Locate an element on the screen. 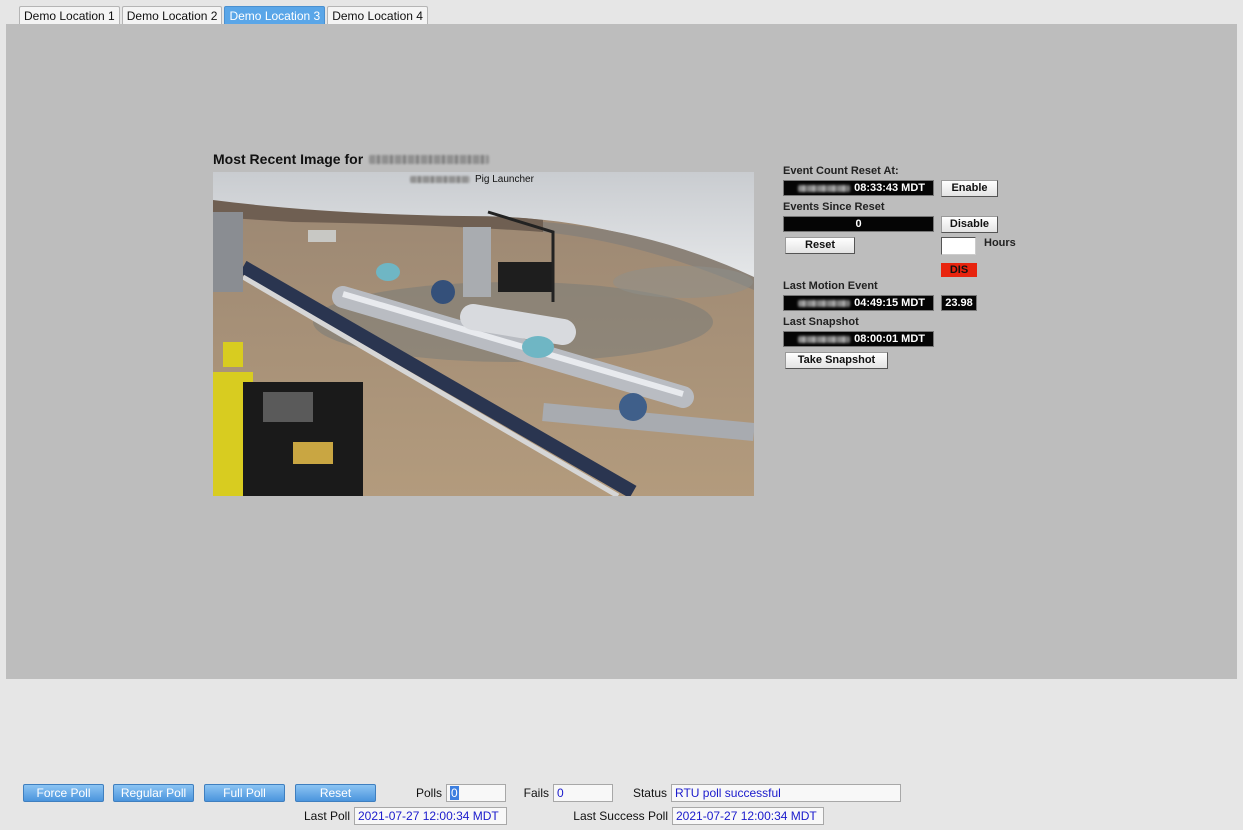 The width and height of the screenshot is (1243, 830). enable-button: Enable is located at coordinates (969, 188).